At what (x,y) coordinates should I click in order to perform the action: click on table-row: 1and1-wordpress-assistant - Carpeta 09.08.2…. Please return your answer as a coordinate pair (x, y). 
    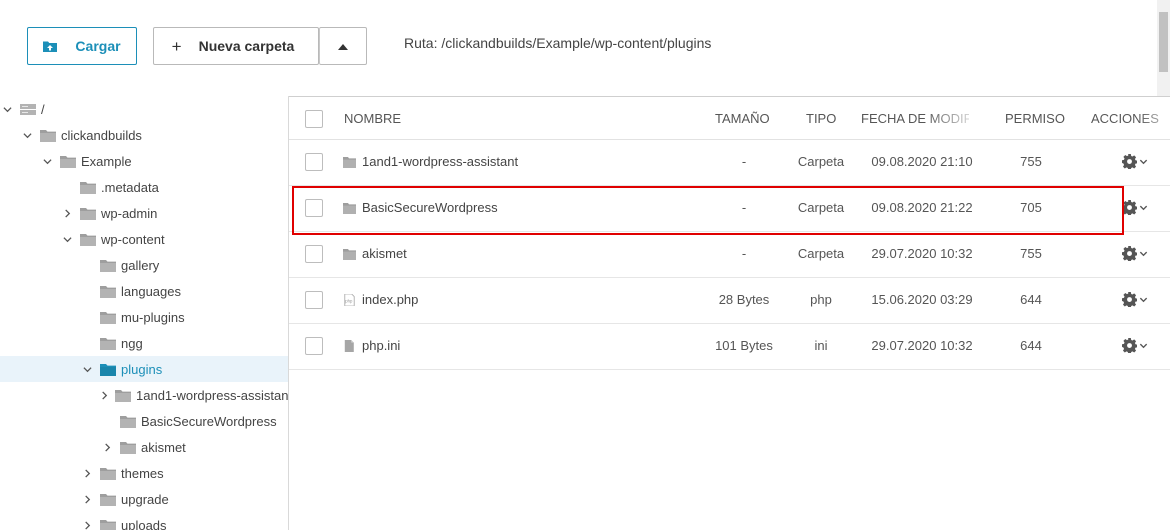
    Looking at the image, I should click on (729, 163).